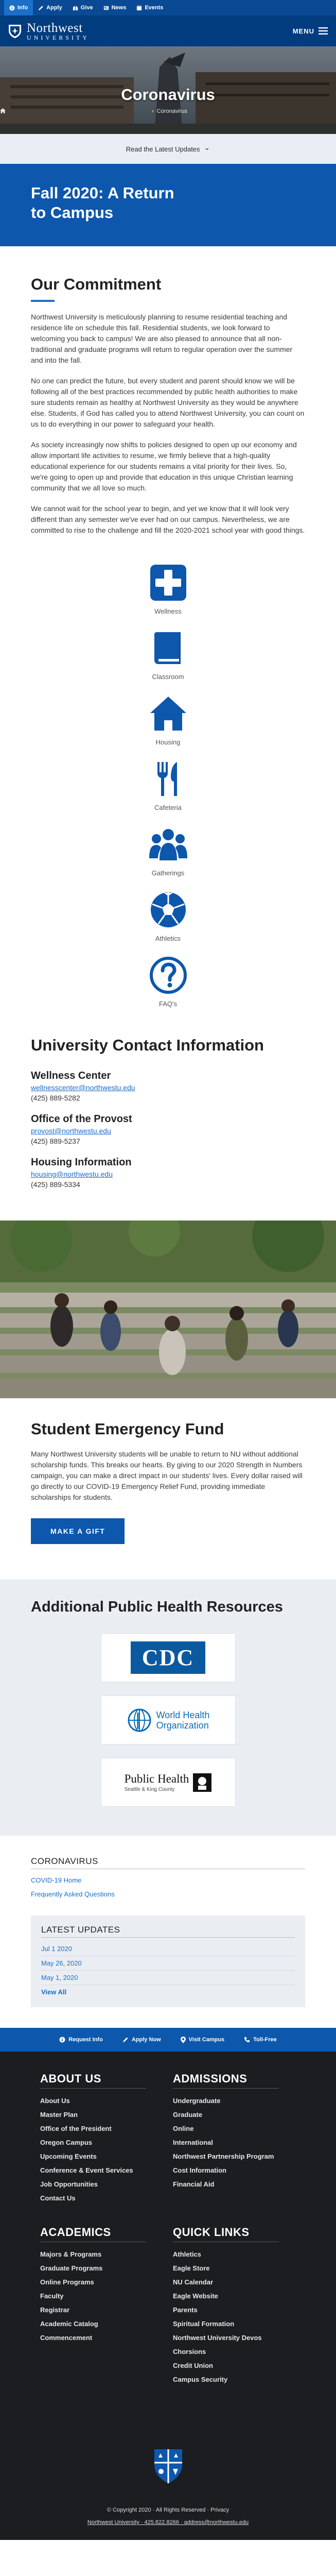 The image size is (336, 2576). What do you see at coordinates (168, 30) in the screenshot?
I see `site-header: Northwest UNIVERSITY MENU` at bounding box center [168, 30].